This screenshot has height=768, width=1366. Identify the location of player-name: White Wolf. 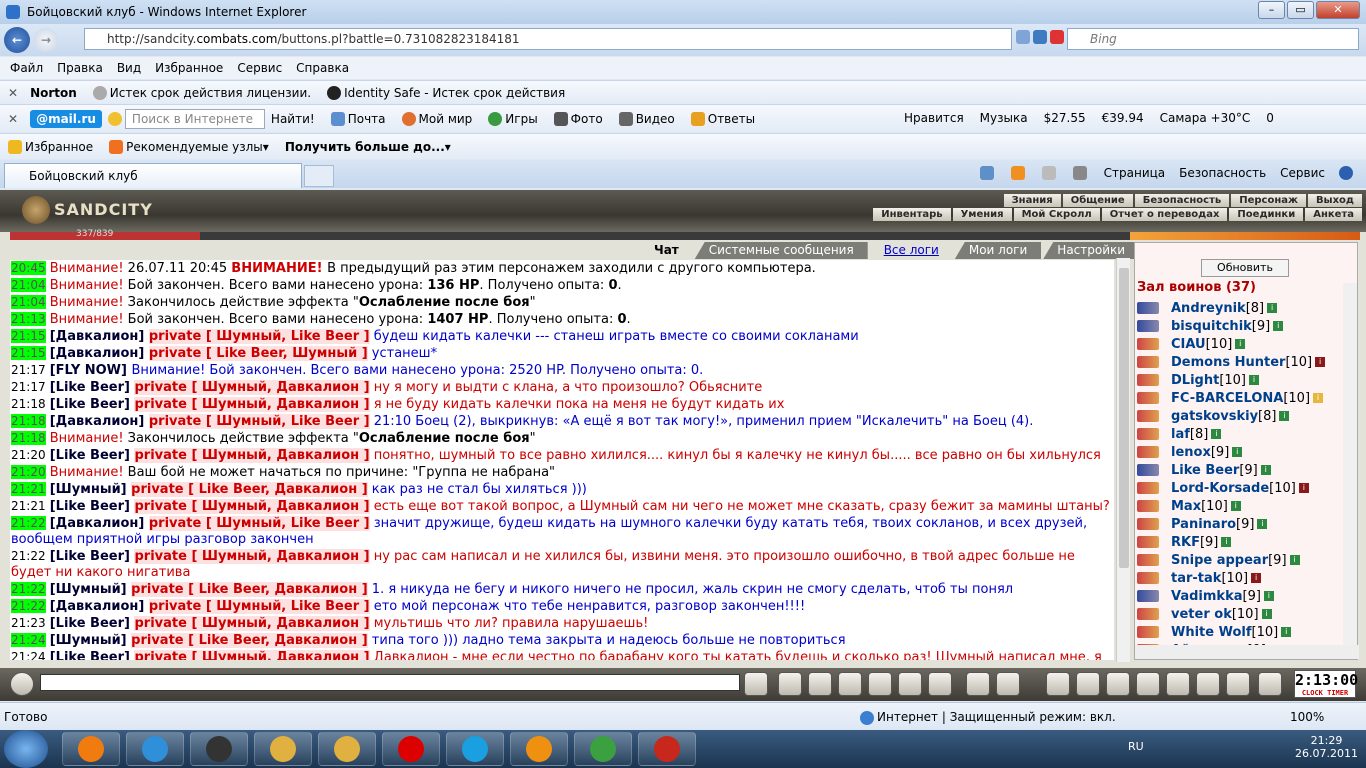
(1211, 632).